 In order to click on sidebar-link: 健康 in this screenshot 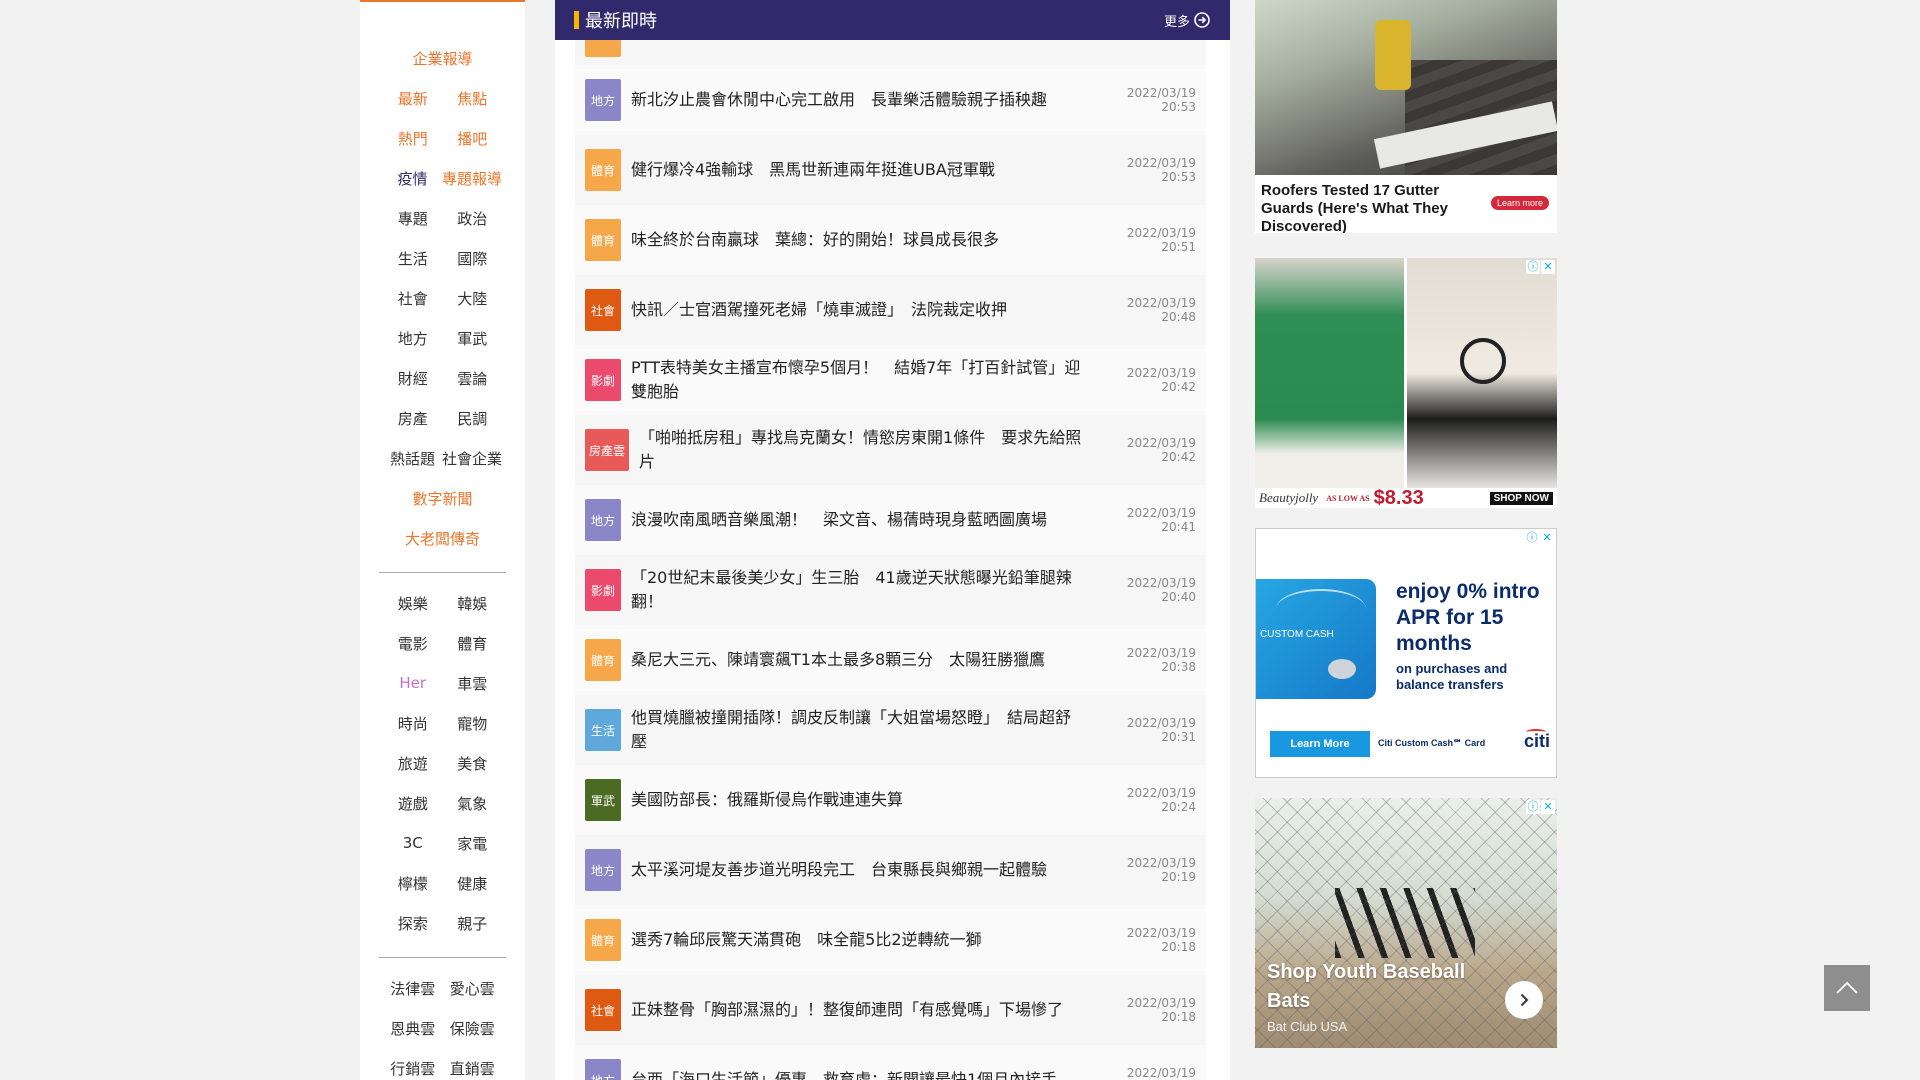, I will do `click(473, 883)`.